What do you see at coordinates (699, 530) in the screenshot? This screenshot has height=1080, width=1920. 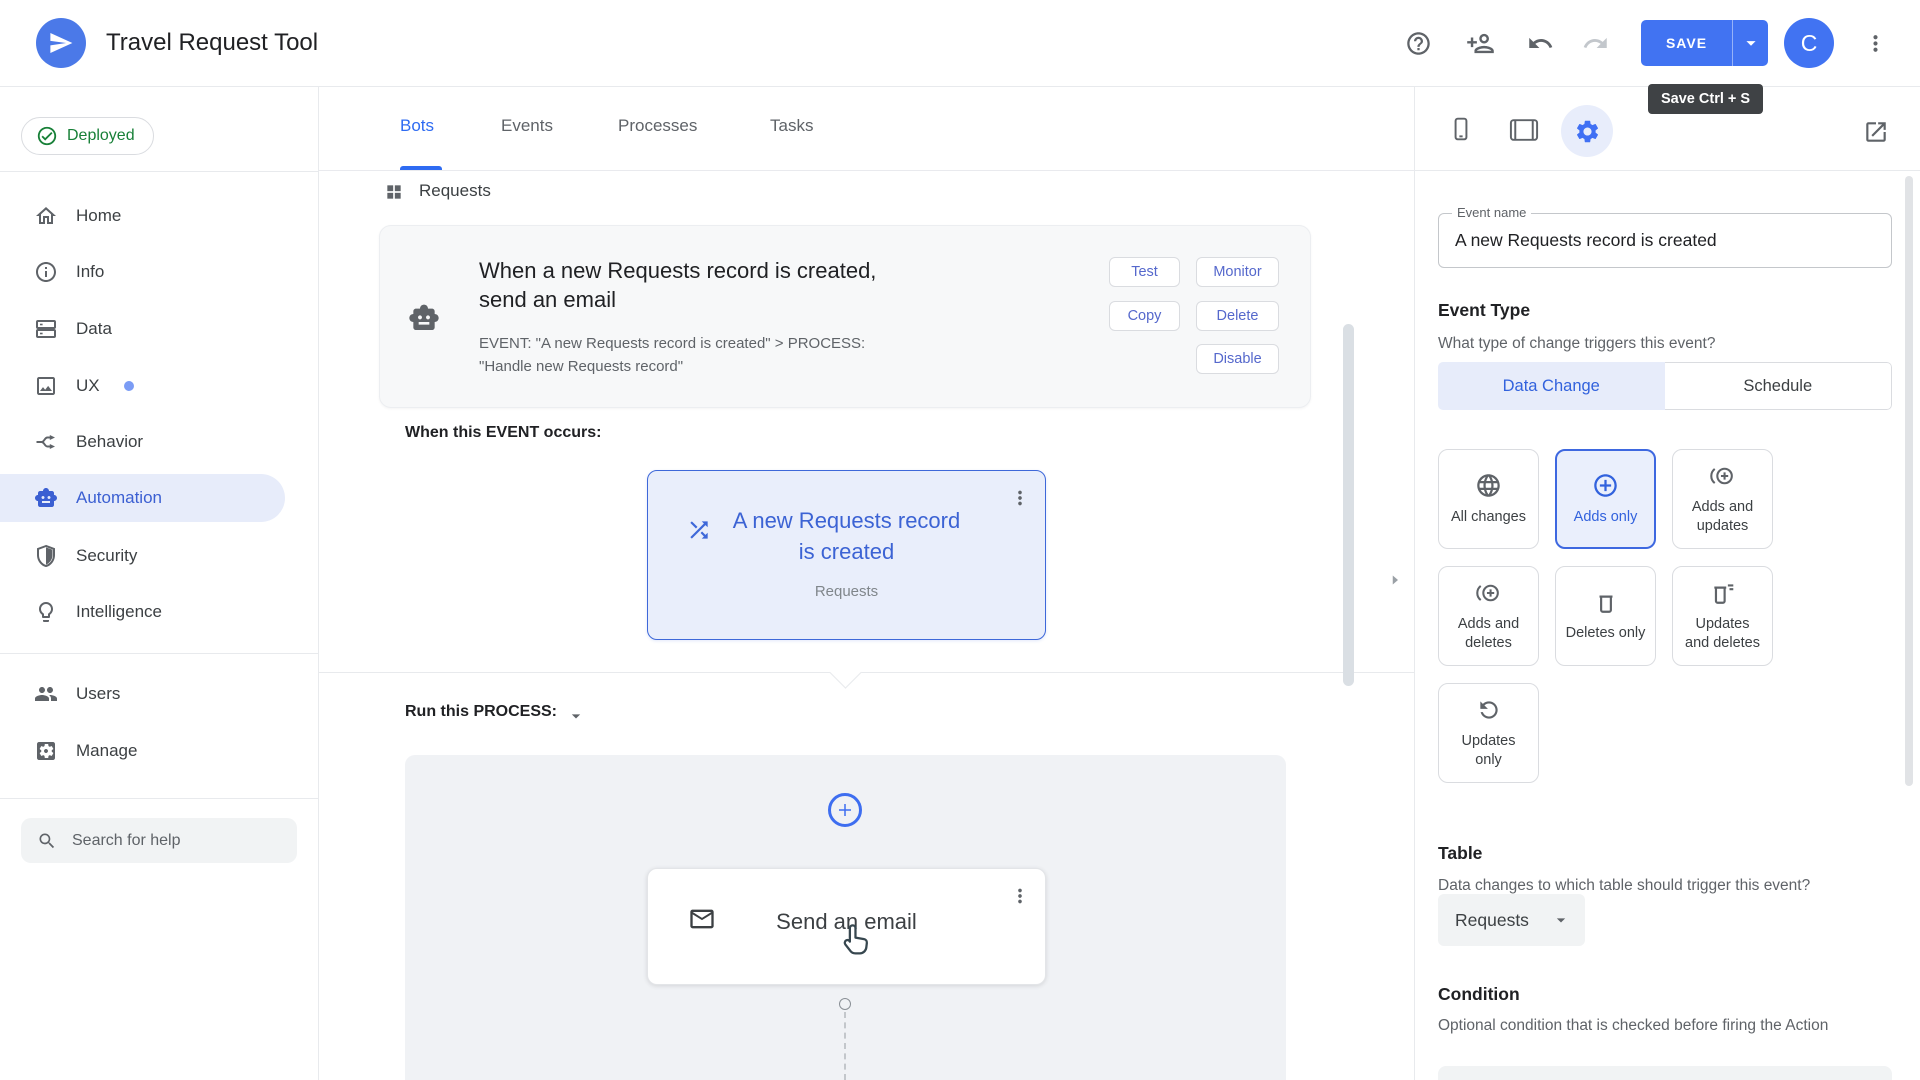 I see `shuffle-icon` at bounding box center [699, 530].